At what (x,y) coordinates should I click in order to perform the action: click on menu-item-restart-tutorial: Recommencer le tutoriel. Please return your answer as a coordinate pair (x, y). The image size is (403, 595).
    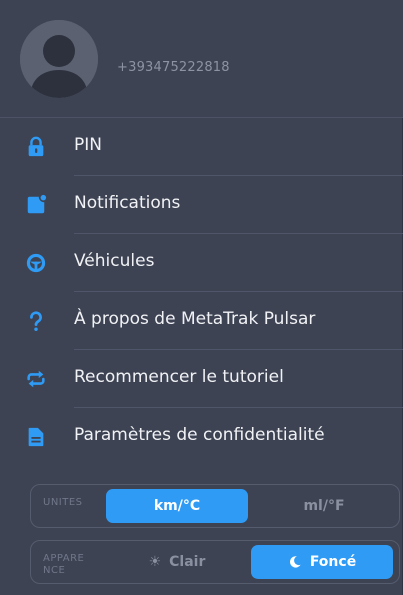
    Looking at the image, I should click on (201, 379).